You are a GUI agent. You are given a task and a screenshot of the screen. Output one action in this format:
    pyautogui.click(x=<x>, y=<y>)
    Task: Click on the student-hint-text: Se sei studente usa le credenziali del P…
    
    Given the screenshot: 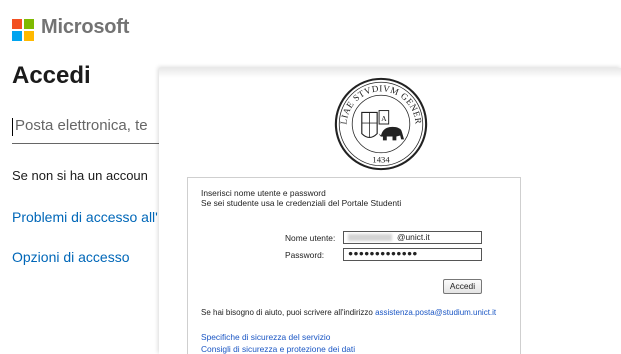 What is the action you would take?
    pyautogui.click(x=301, y=203)
    